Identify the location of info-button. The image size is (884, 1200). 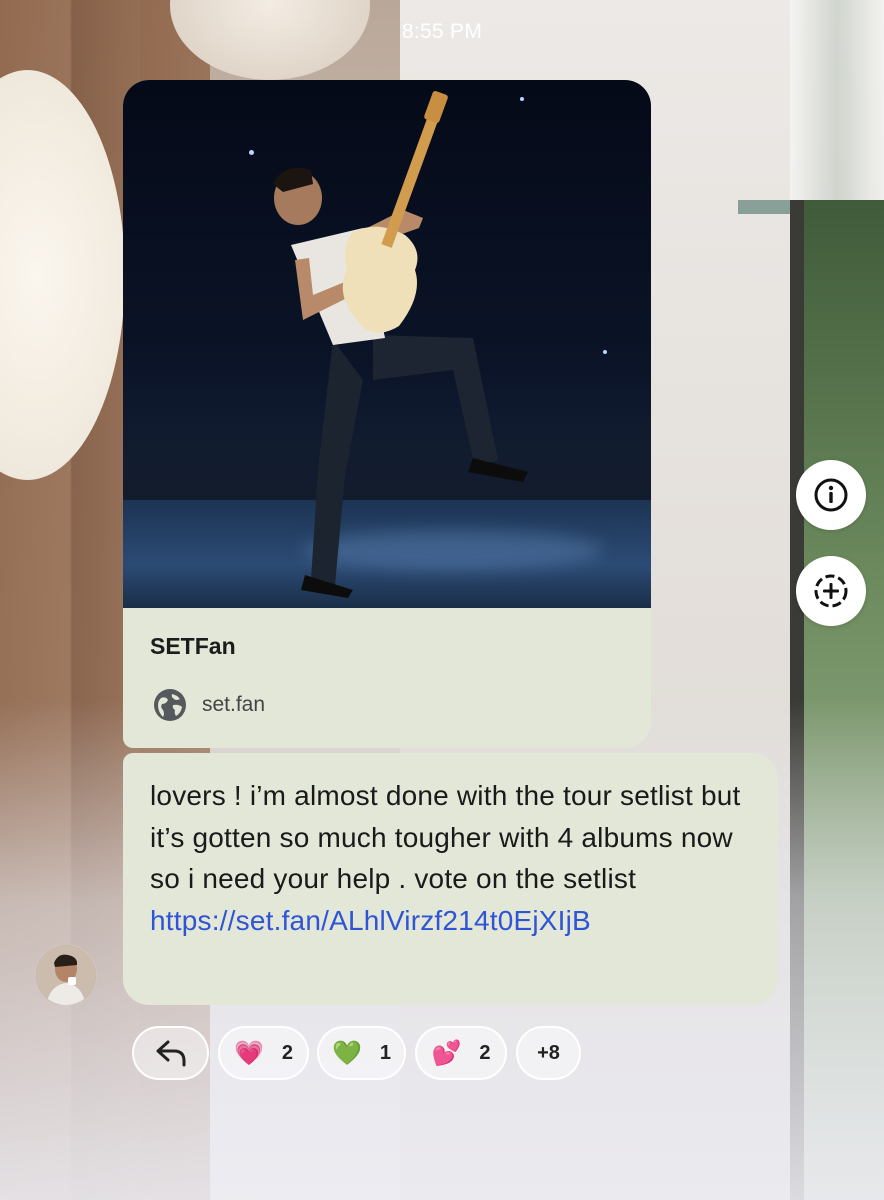
(831, 495).